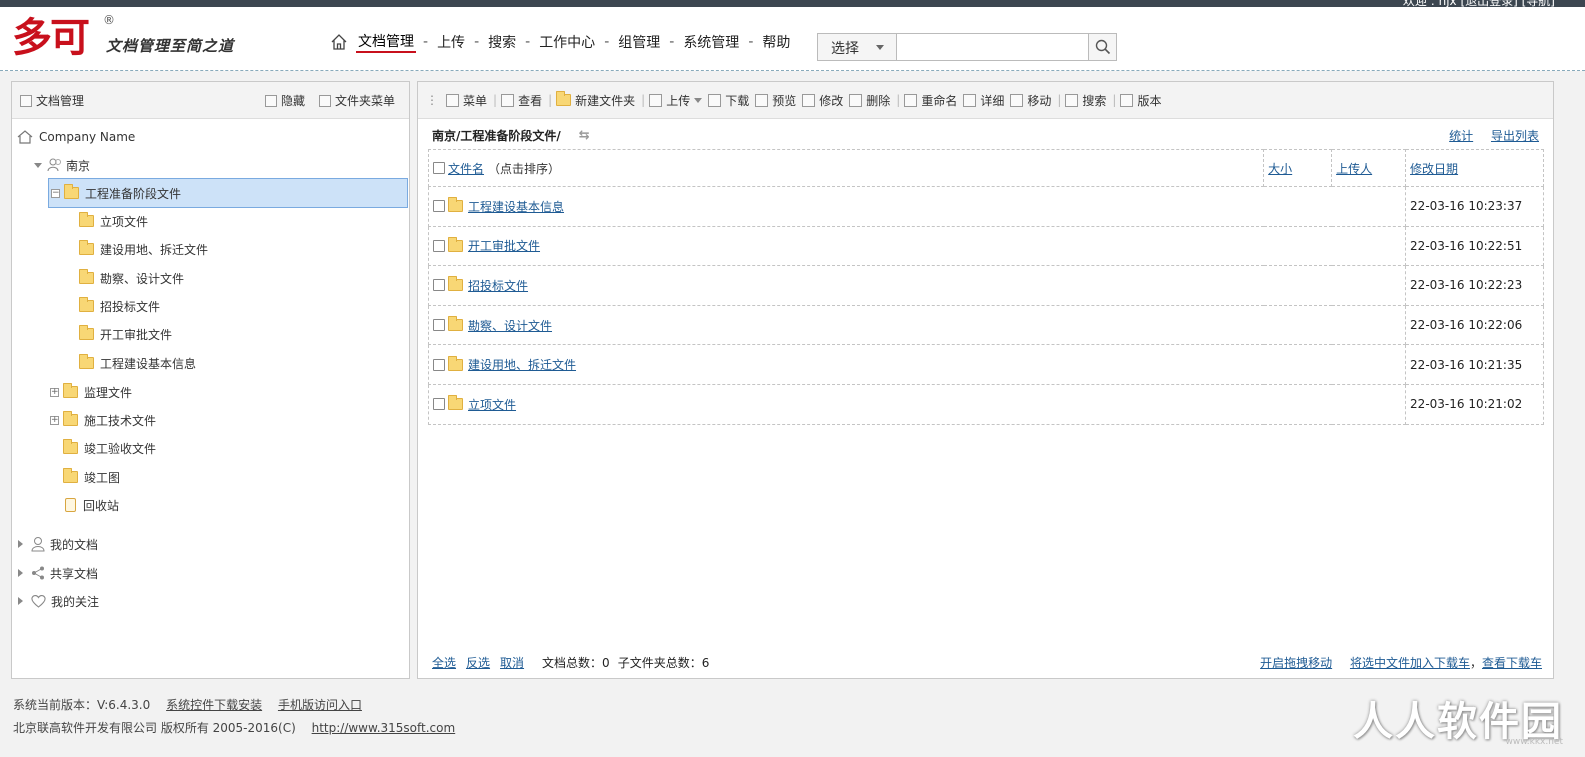  Describe the element at coordinates (384, 728) in the screenshot. I see `website-link: http://www.315soft.com` at that location.